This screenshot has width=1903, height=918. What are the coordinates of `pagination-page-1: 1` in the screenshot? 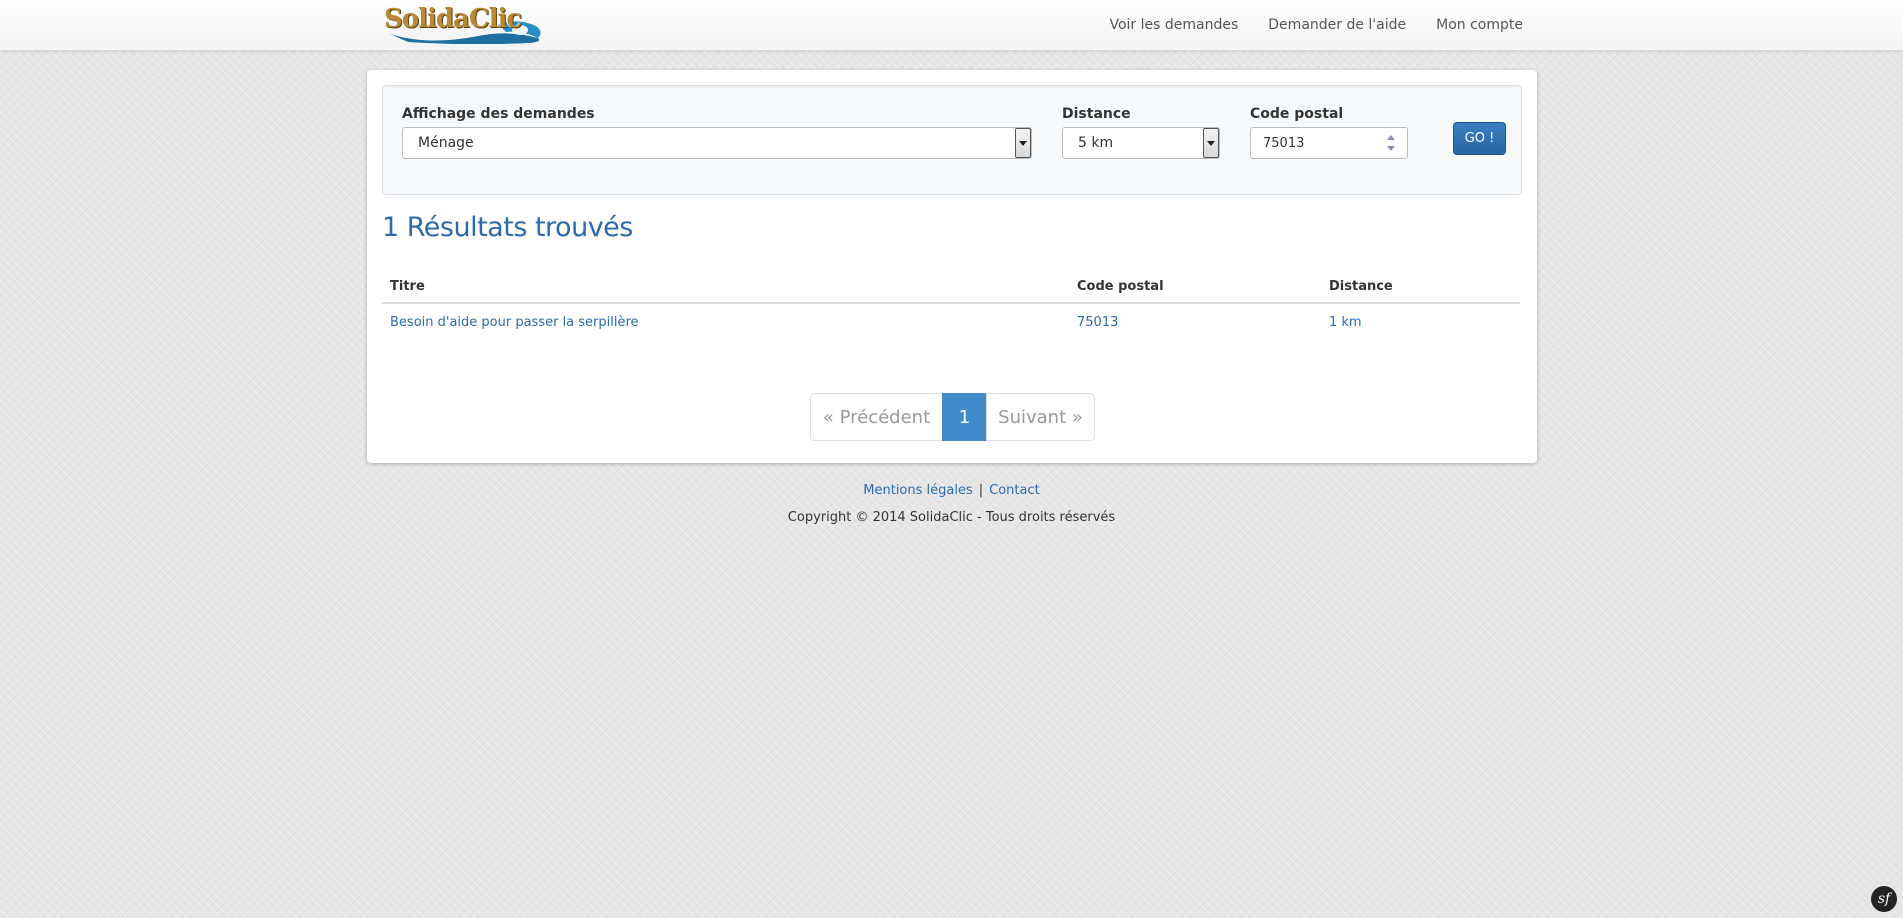 It's located at (964, 417).